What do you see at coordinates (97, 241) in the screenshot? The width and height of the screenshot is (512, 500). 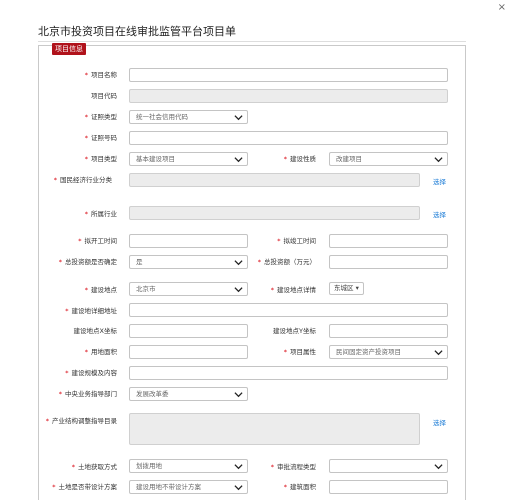 I see `start-time-label: * 拟开工时间` at bounding box center [97, 241].